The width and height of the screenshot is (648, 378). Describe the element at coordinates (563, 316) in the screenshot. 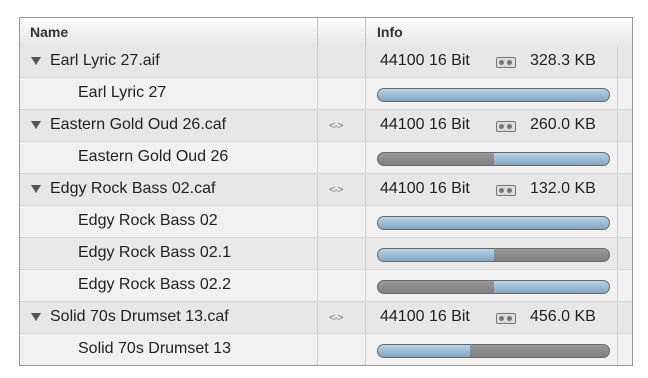

I see `file-size: 456.0 KB` at that location.